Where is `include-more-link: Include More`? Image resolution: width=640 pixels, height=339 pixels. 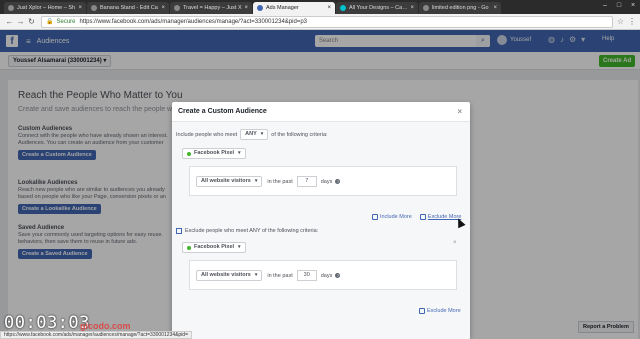 include-more-link: Include More is located at coordinates (392, 217).